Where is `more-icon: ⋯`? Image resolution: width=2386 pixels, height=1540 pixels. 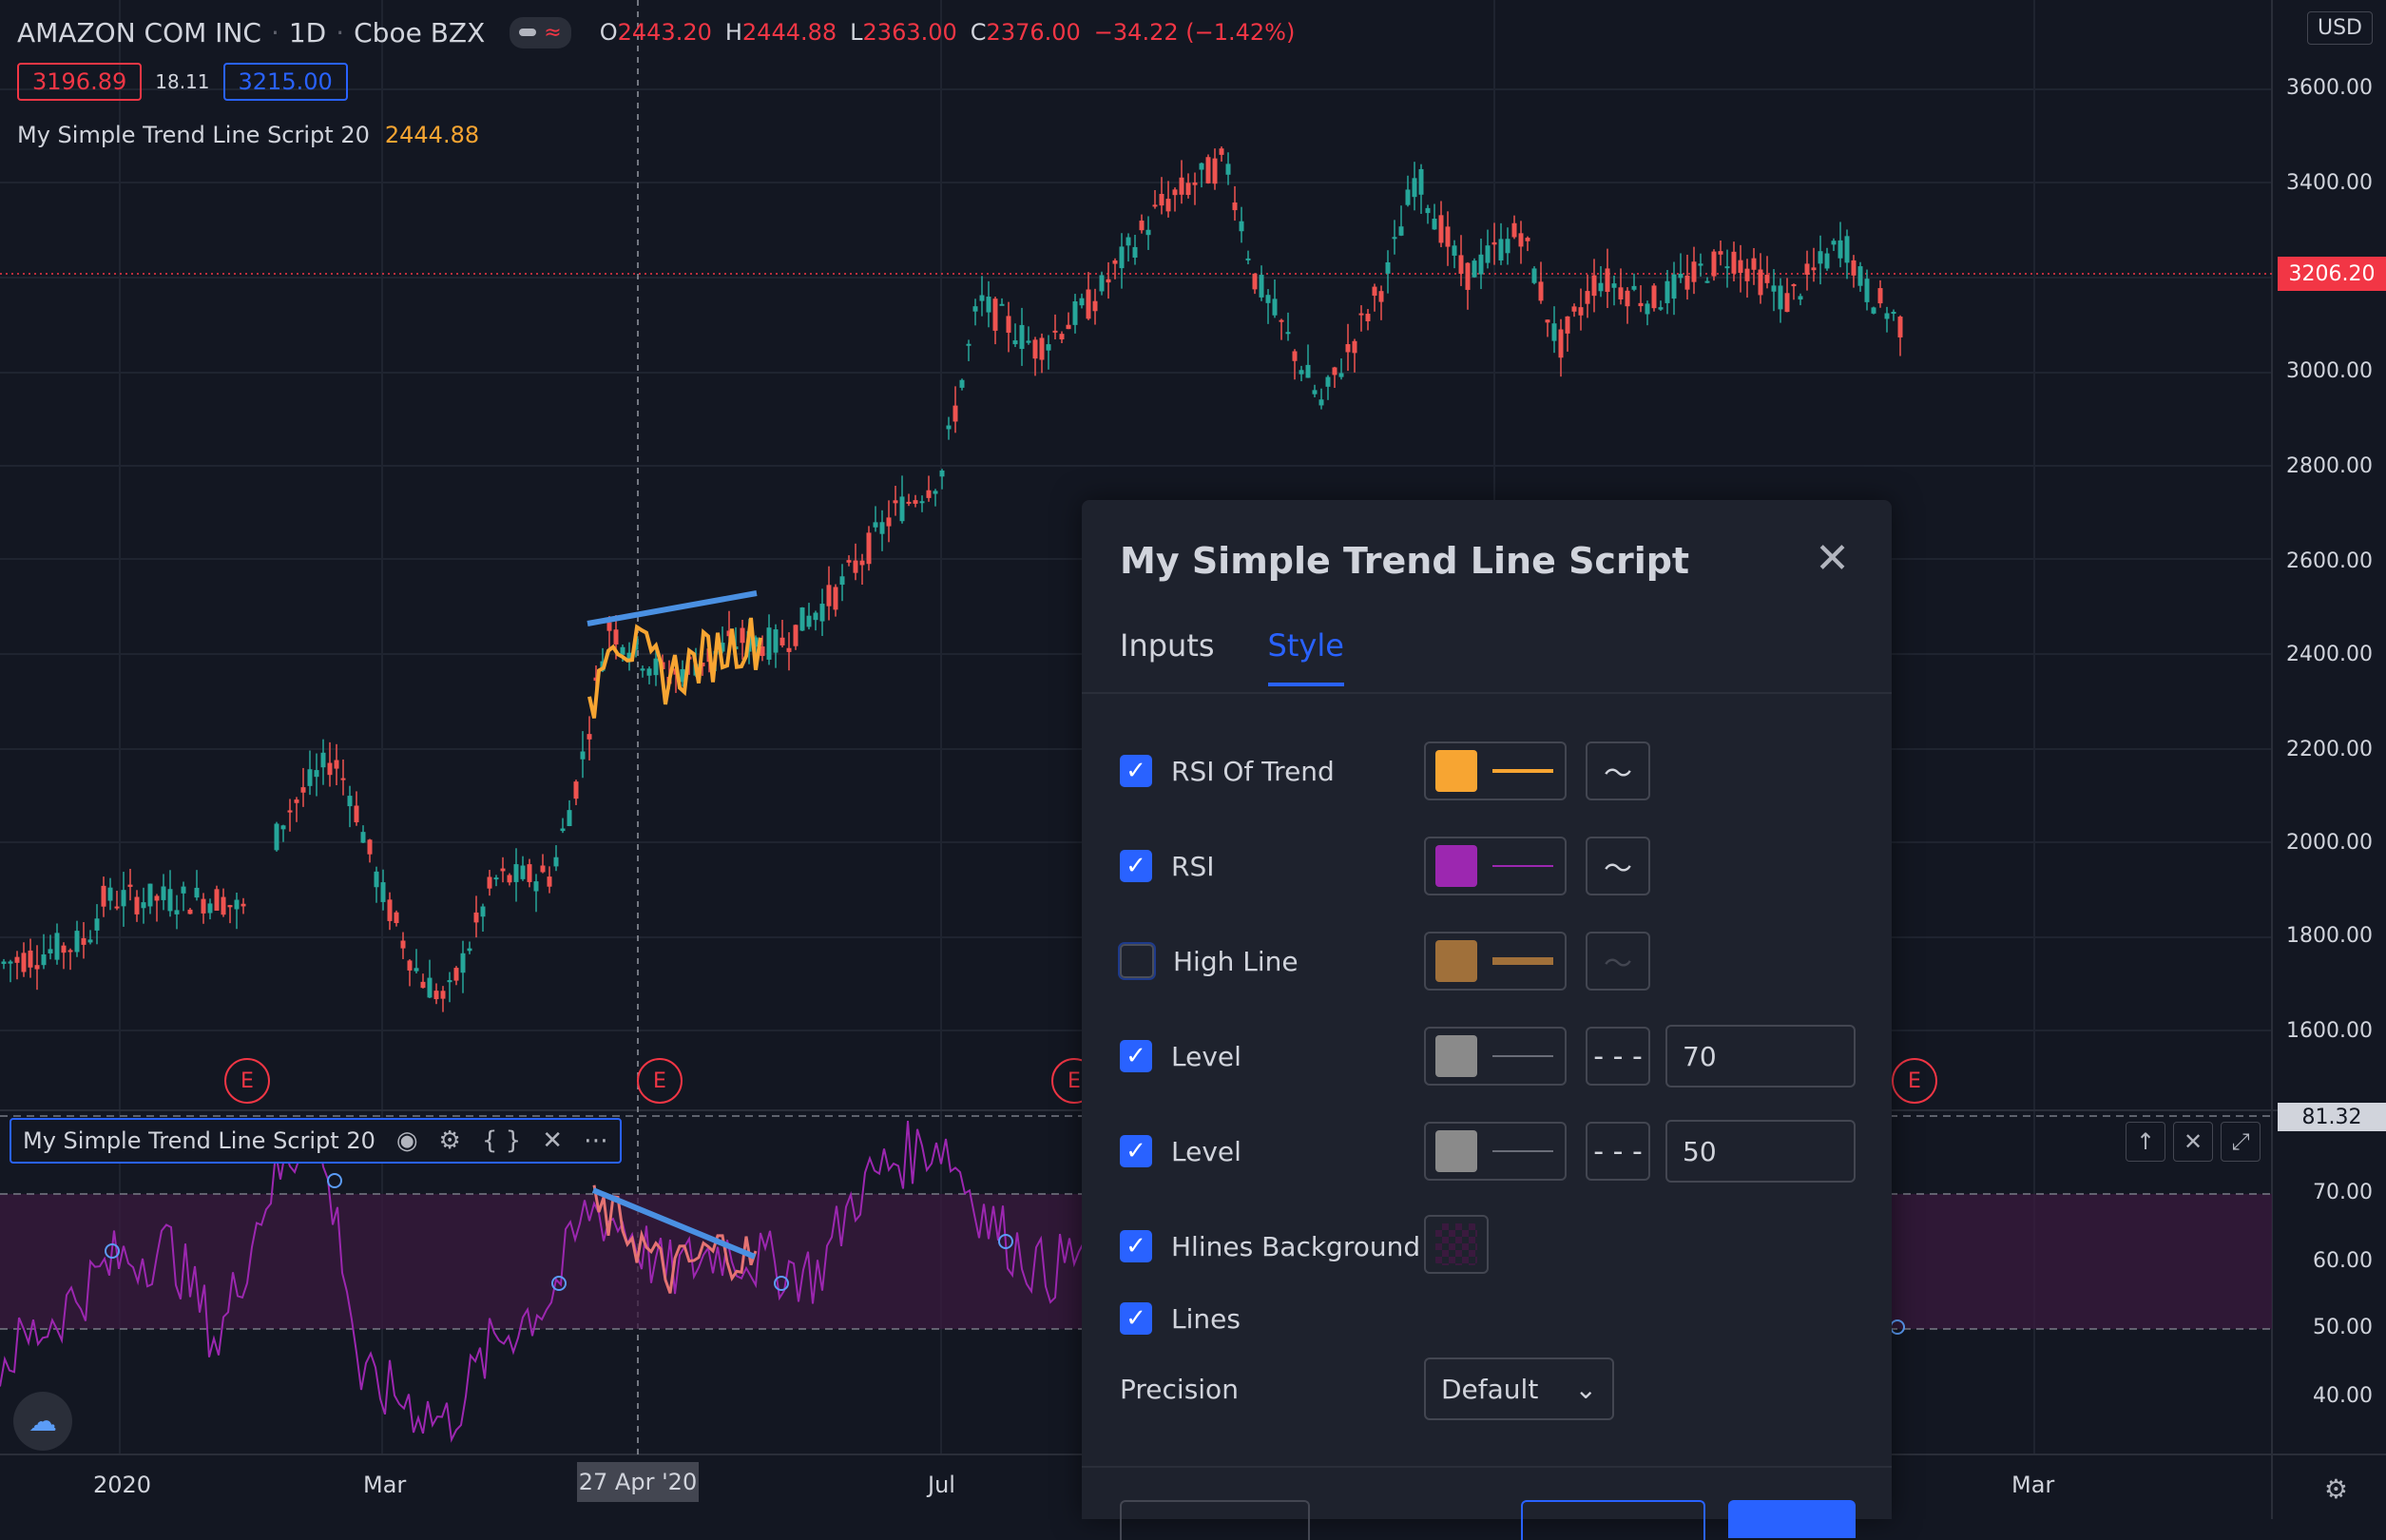 more-icon: ⋯ is located at coordinates (596, 1140).